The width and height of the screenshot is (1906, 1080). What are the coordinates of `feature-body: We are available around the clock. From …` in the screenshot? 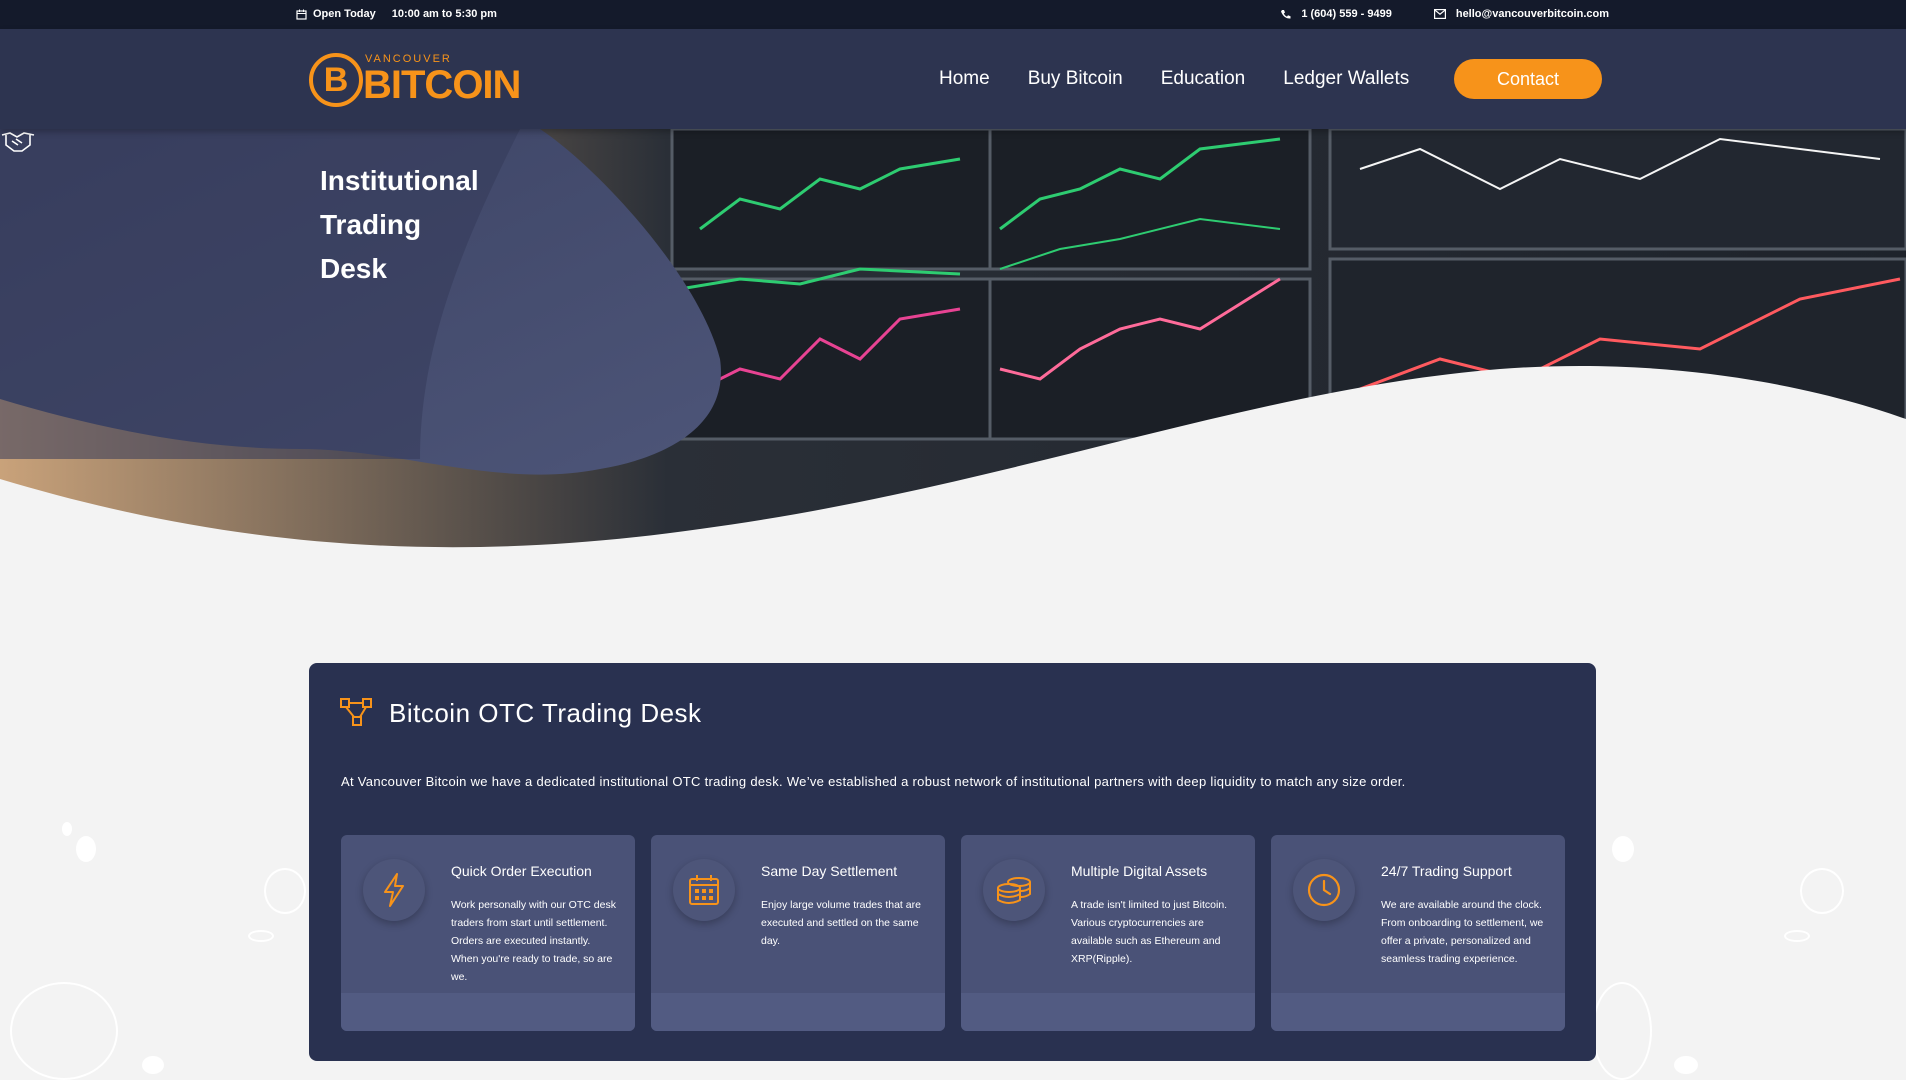 It's located at (1462, 932).